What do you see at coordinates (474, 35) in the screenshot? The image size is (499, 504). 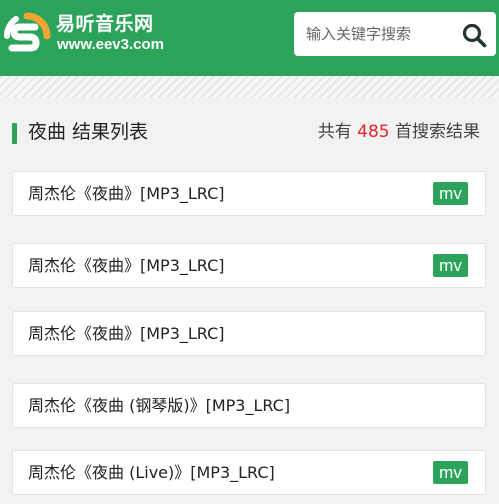 I see `search-icon` at bounding box center [474, 35].